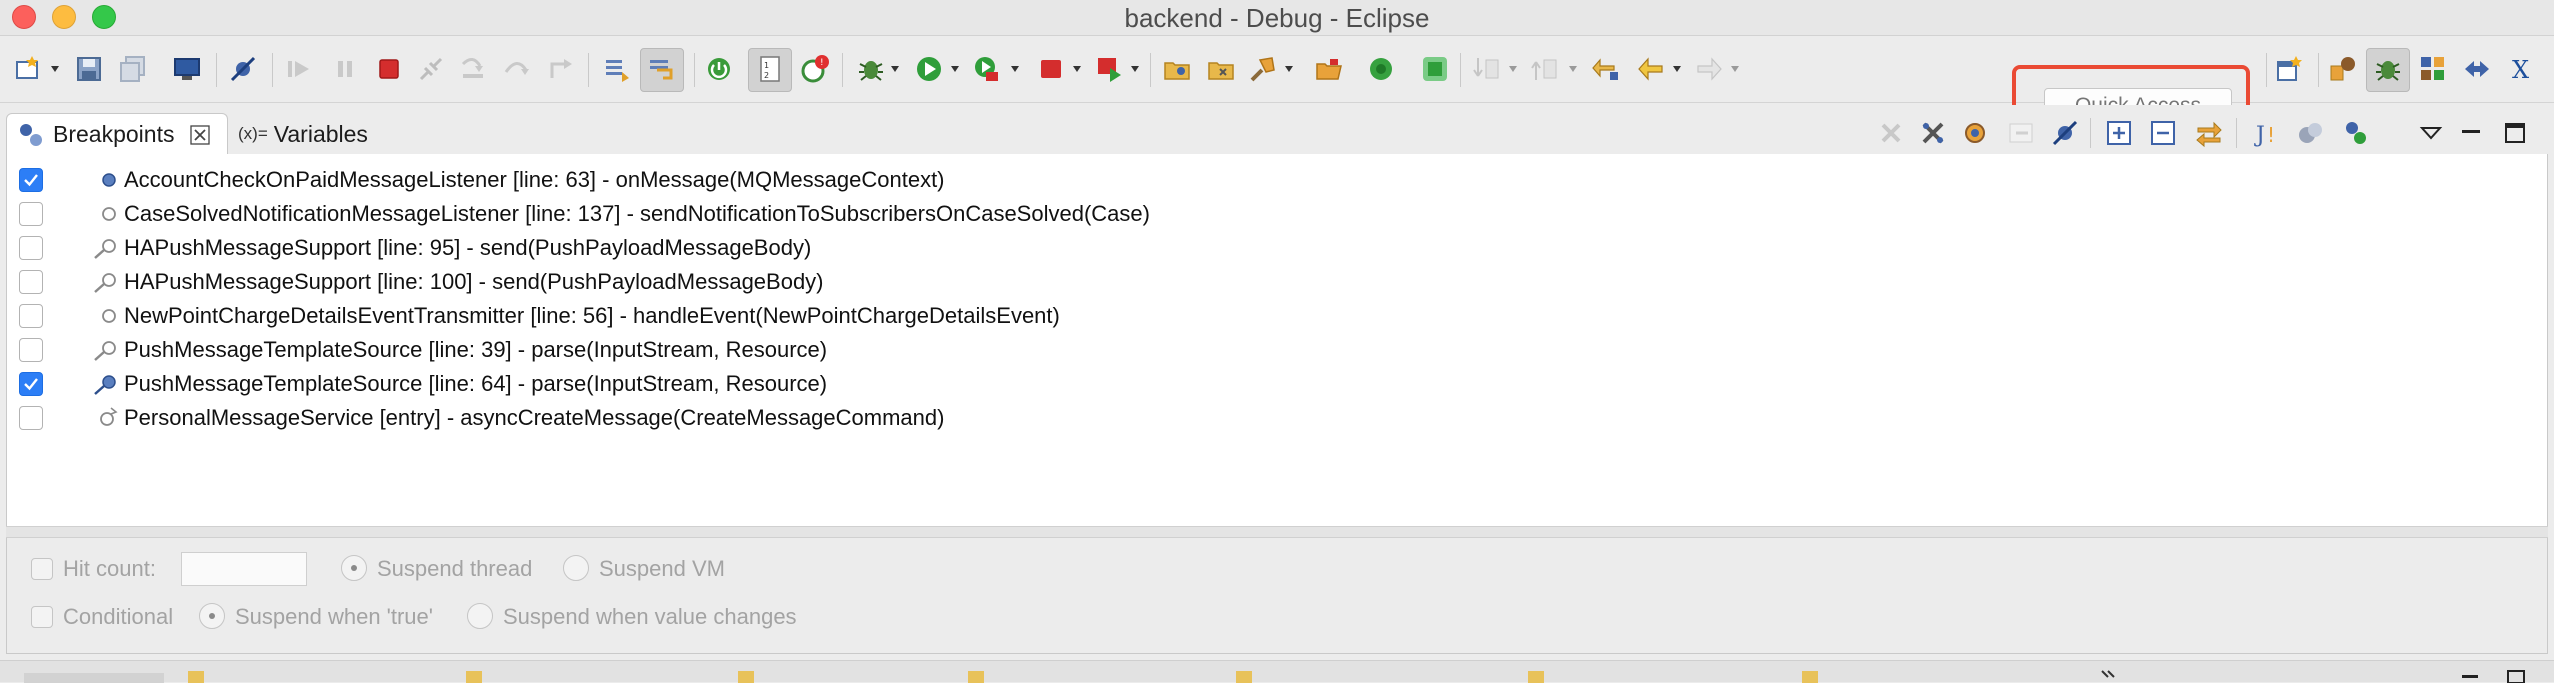  I want to click on open-type-icon, so click(1177, 69).